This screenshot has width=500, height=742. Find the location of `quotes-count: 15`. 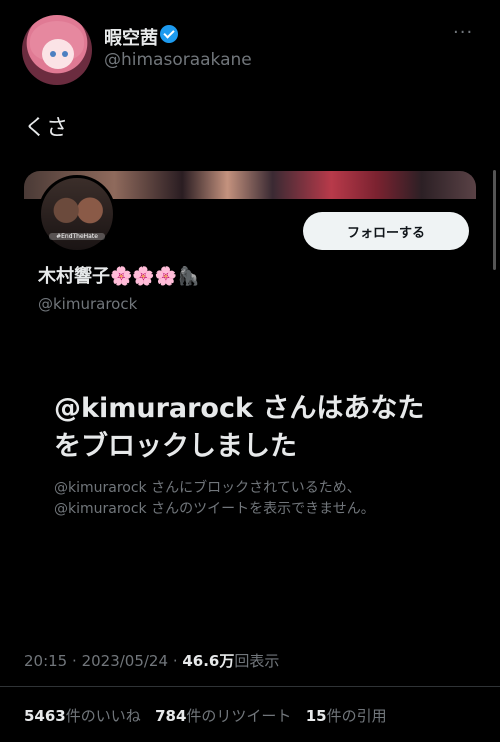

quotes-count: 15 is located at coordinates (316, 716).